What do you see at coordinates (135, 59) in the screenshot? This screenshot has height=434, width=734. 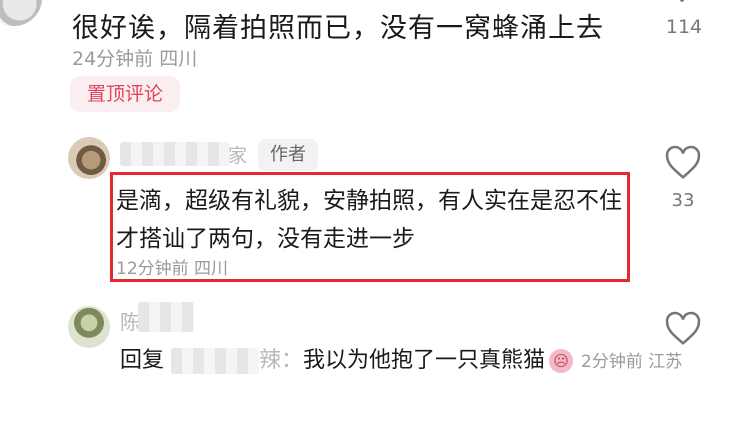 I see `comment-meta: 24分钟前 四川` at bounding box center [135, 59].